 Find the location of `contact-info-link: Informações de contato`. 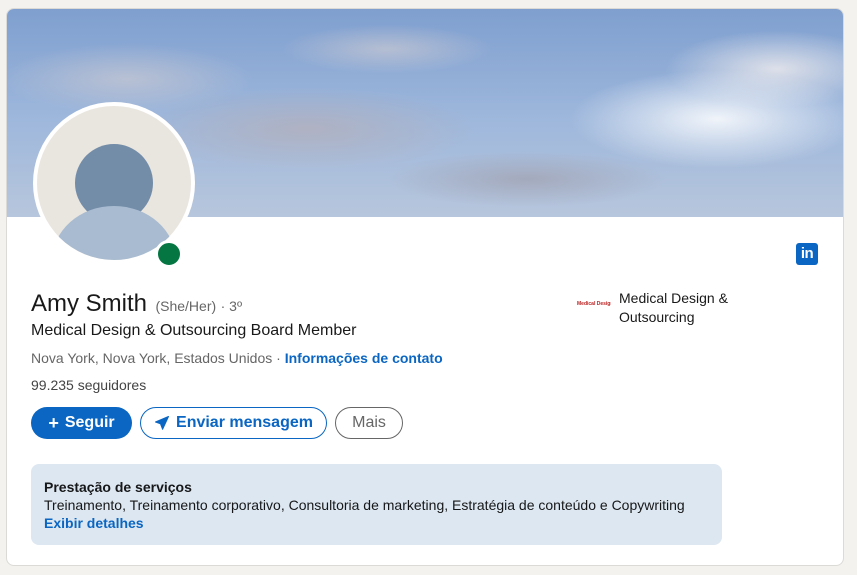

contact-info-link: Informações de contato is located at coordinates (364, 358).